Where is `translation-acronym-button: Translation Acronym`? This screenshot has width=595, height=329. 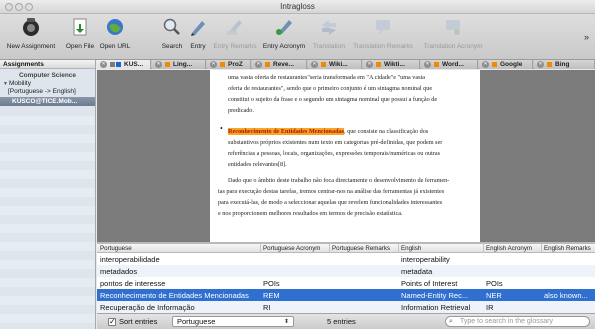 translation-acronym-button: Translation Acronym is located at coordinates (453, 37).